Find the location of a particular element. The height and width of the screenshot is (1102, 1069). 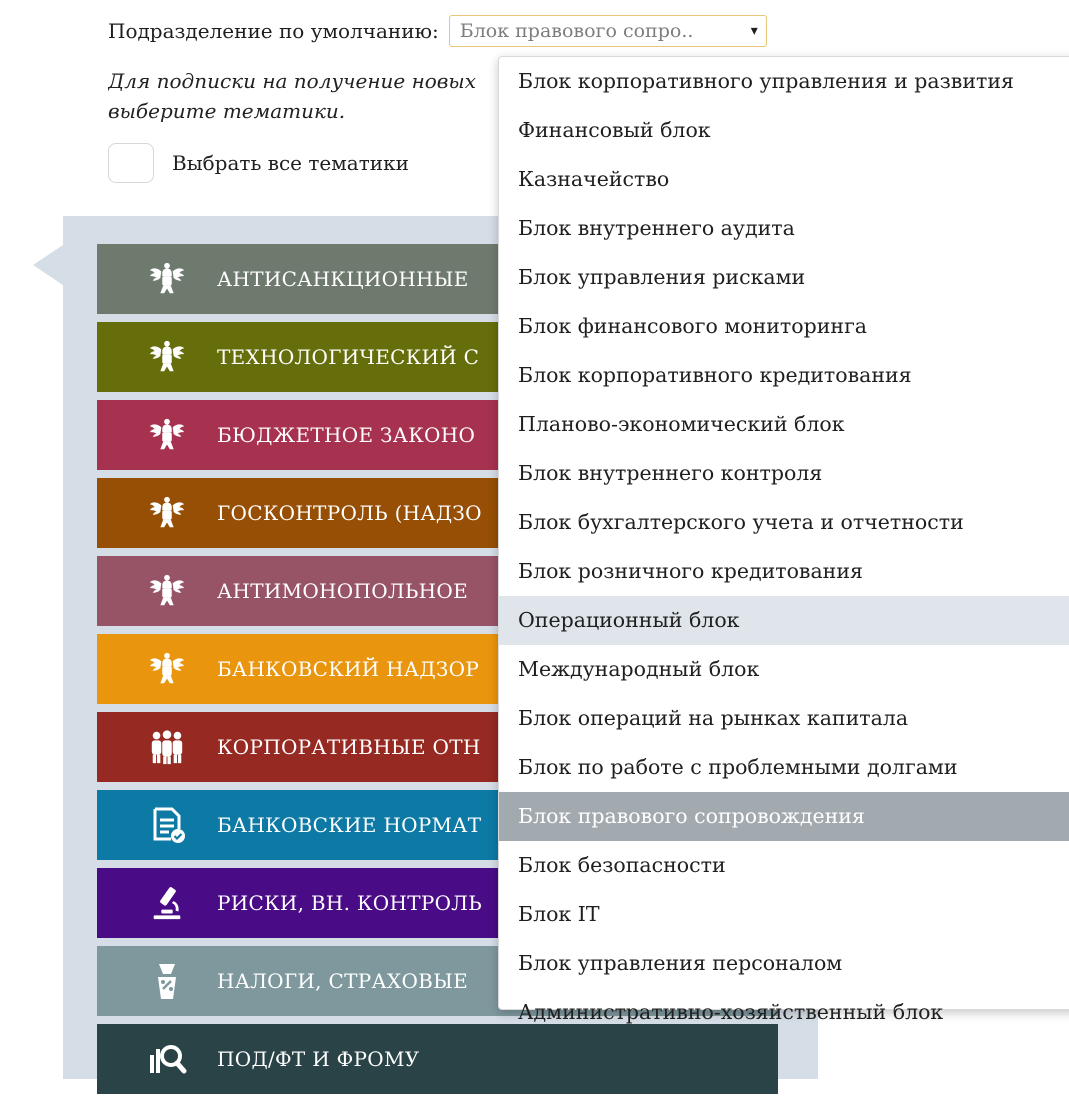

topic-label: НАЛОГИ, СТРАХОВЫЕ is located at coordinates (343, 981).